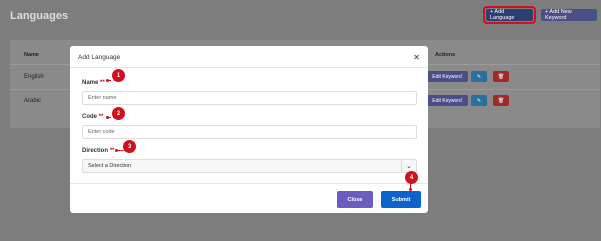 Image resolution: width=601 pixels, height=241 pixels. What do you see at coordinates (93, 83) in the screenshot?
I see `name-label: Name **` at bounding box center [93, 83].